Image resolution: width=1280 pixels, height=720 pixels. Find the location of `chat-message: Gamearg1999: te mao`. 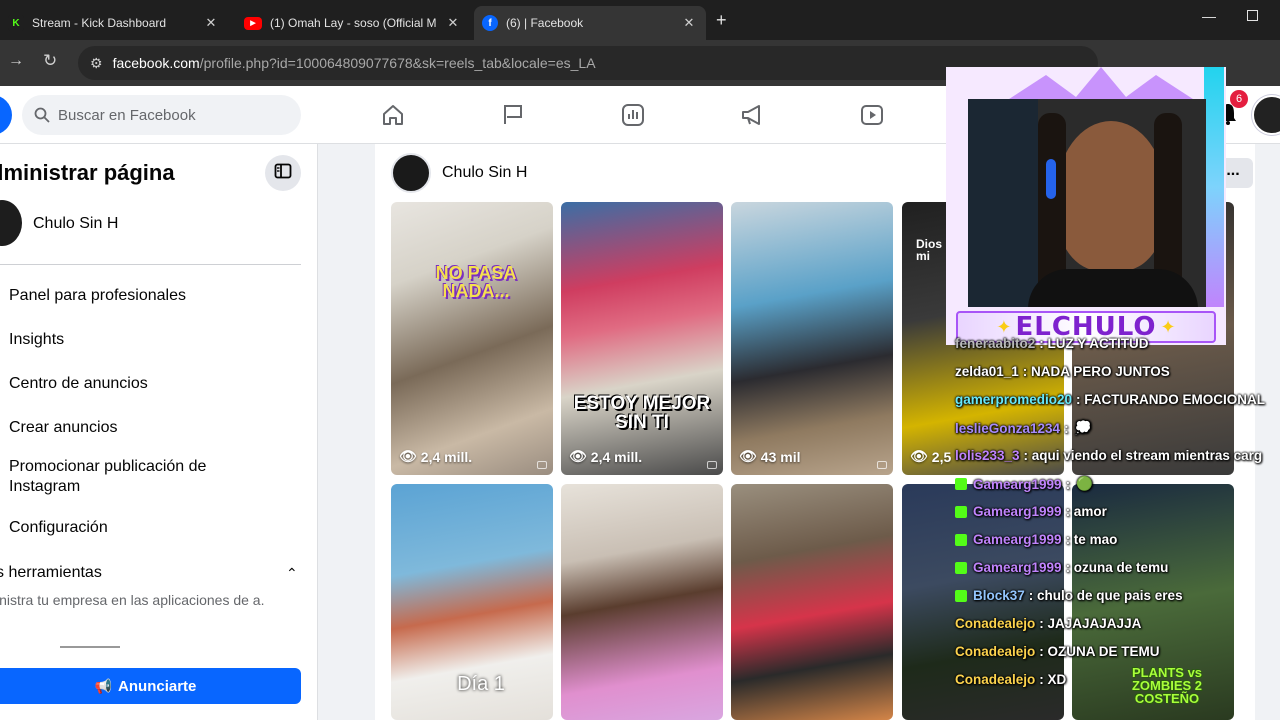

chat-message: Gamearg1999: te mao is located at coordinates (1036, 539).